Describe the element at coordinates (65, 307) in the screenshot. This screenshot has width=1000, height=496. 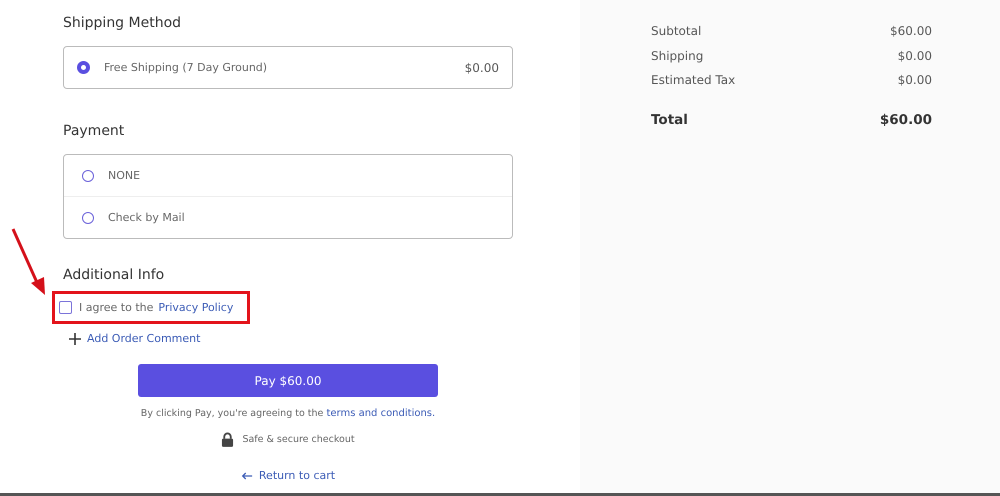
I see `checkbox` at that location.